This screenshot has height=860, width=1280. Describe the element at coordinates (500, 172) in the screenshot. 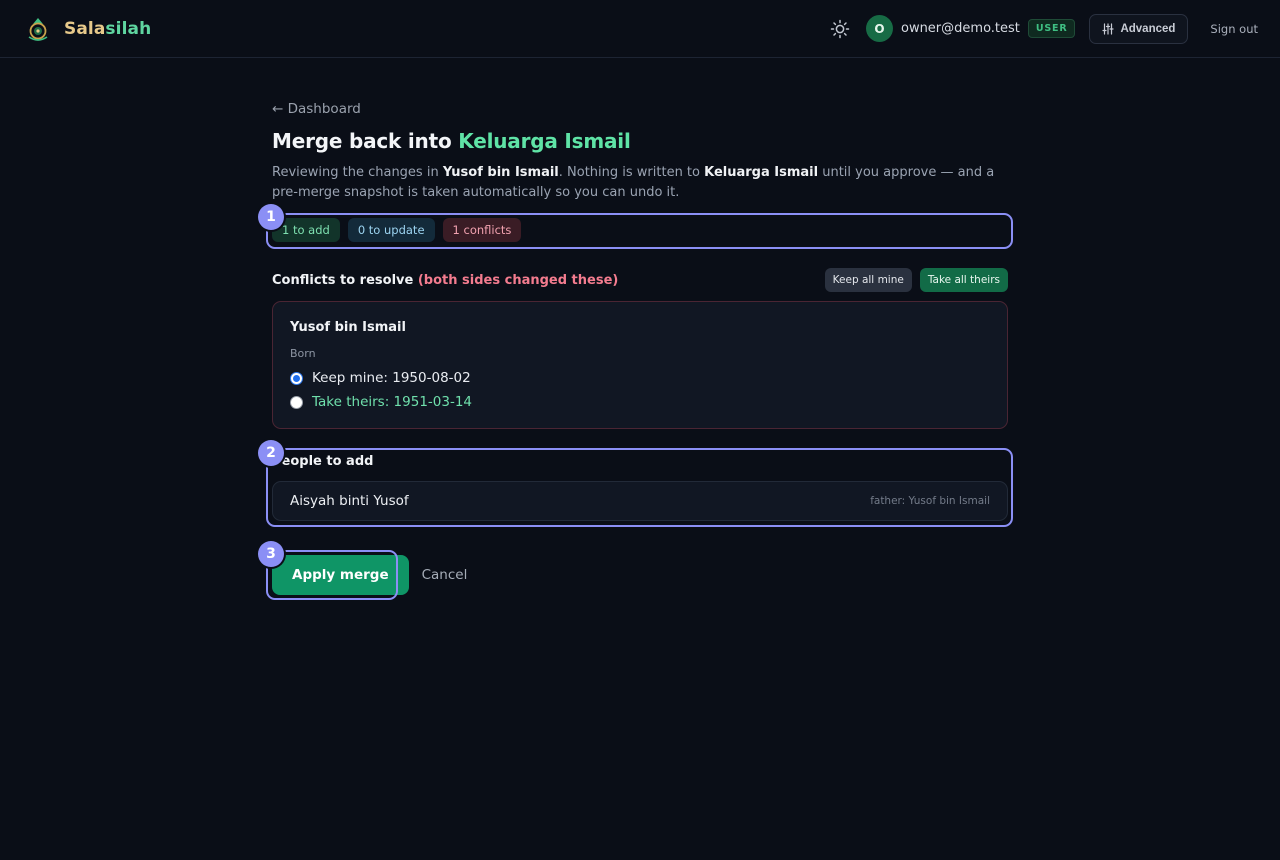

I see `intro-source-tree: Yusof bin Ismail` at that location.